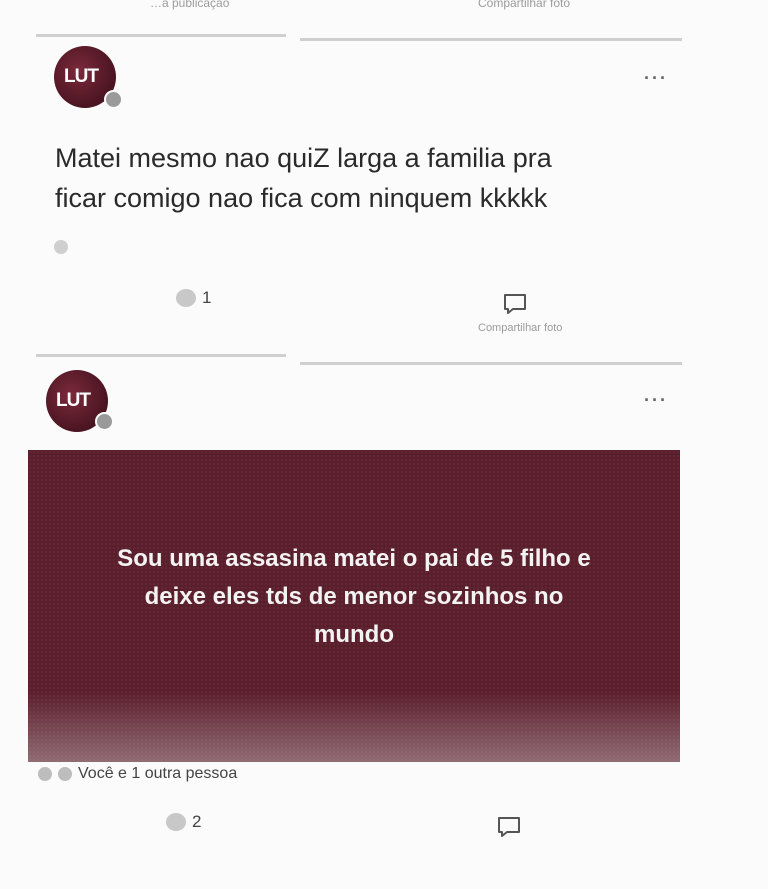  Describe the element at coordinates (354, 634) in the screenshot. I see `background-post-line: mundo` at that location.